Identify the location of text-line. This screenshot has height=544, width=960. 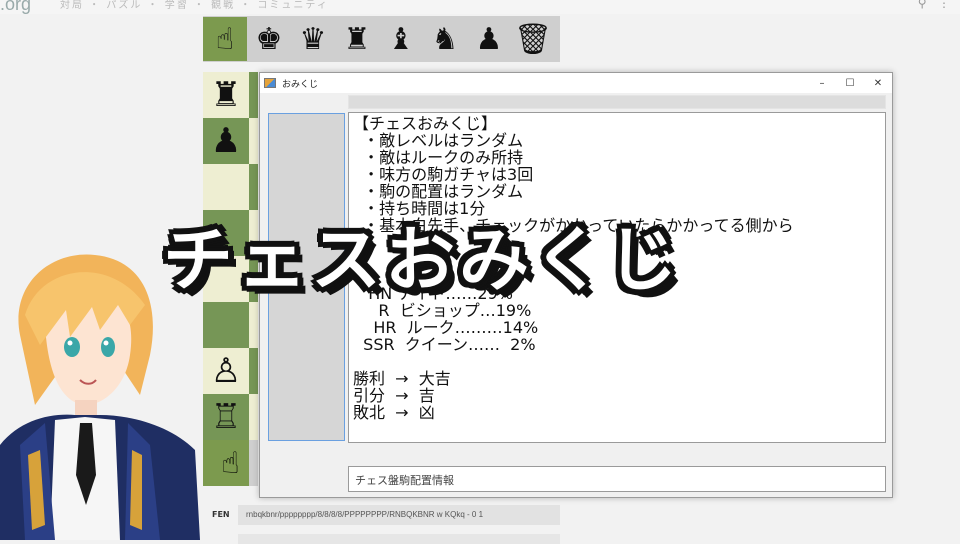
(617, 361).